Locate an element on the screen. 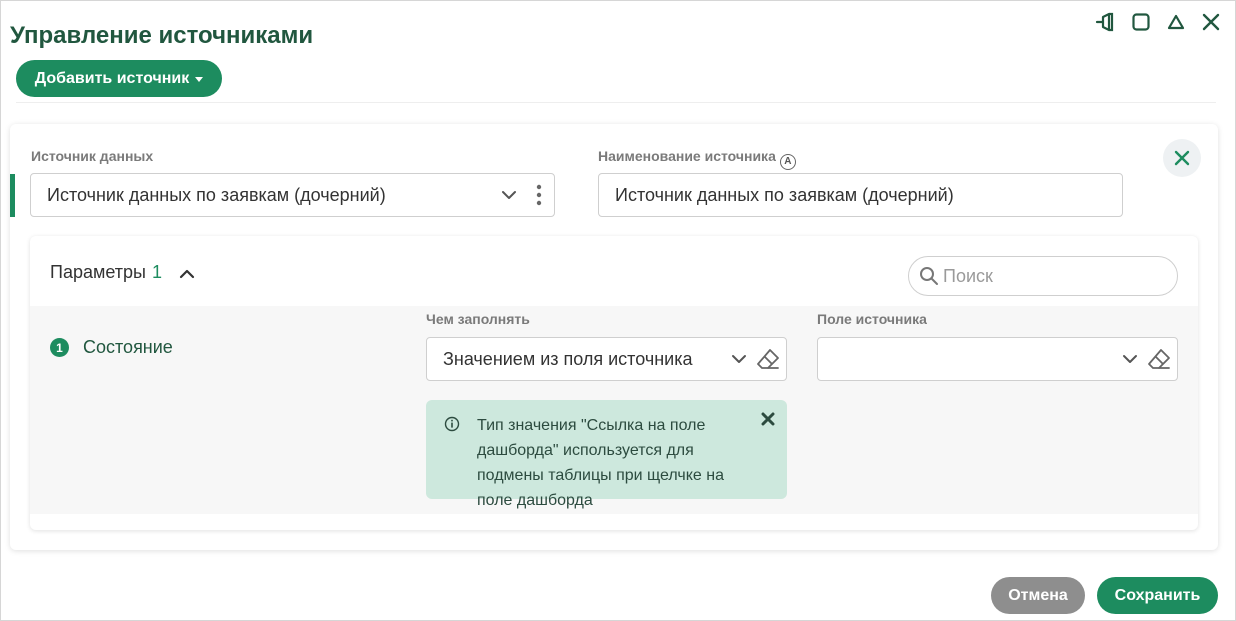  source-name-label: Наименование источника A is located at coordinates (697, 159).